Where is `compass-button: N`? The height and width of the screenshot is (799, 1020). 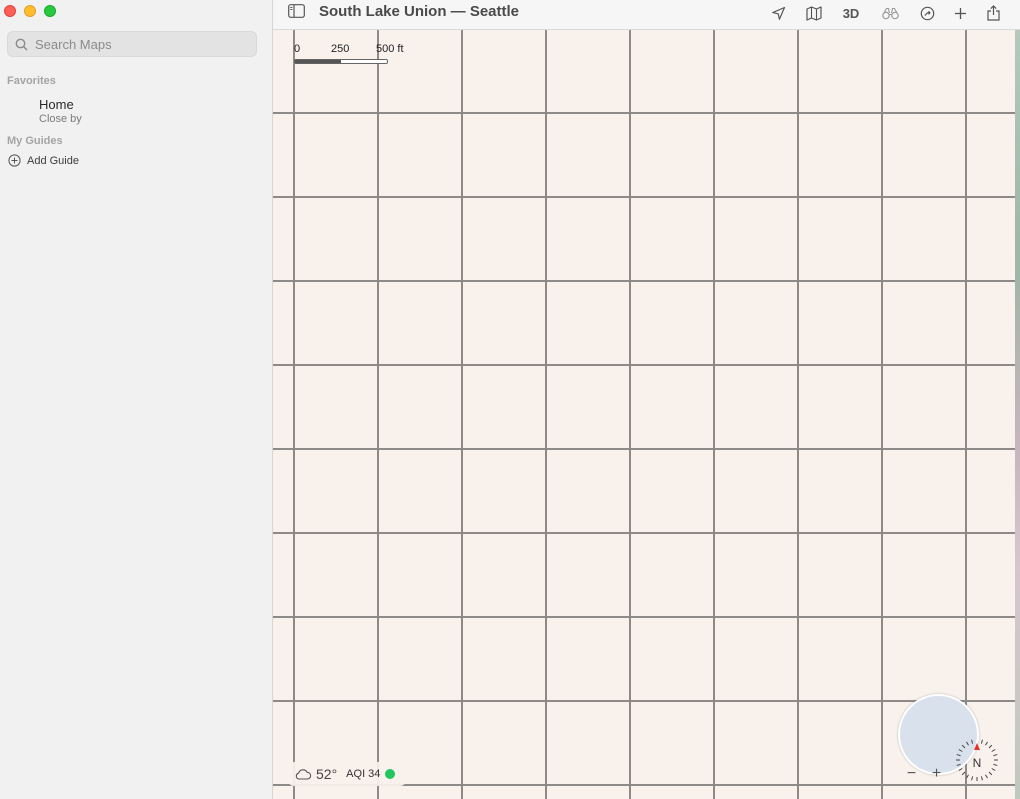
compass-button: N is located at coordinates (977, 760).